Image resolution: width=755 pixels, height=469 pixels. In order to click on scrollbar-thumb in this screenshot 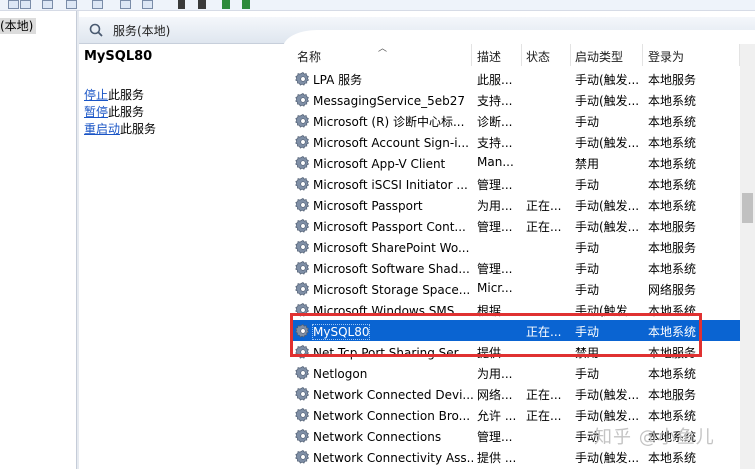, I will do `click(747, 208)`.